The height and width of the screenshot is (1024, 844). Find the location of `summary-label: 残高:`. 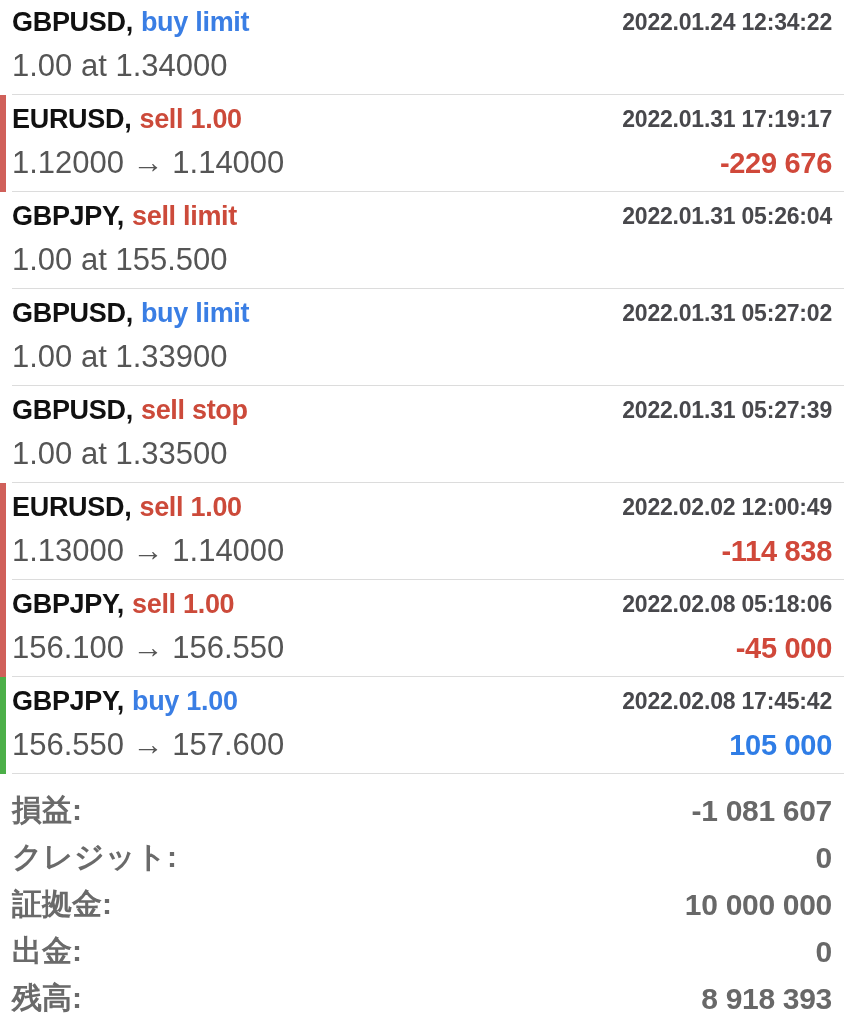

summary-label: 残高: is located at coordinates (47, 998).